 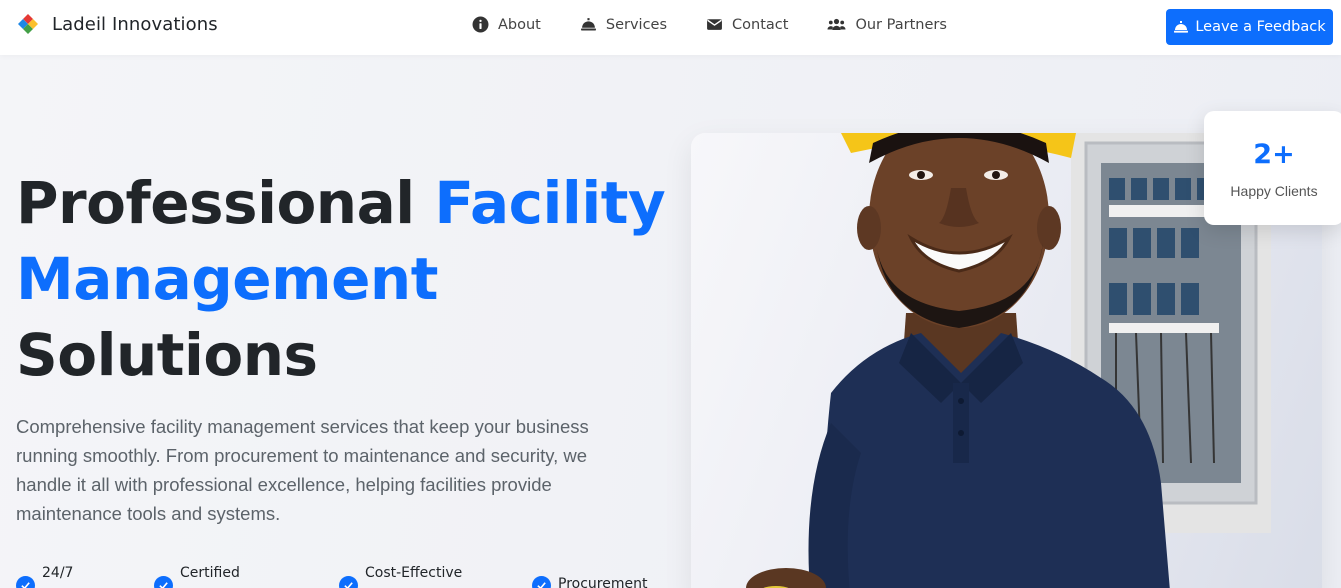 I want to click on feature-label: 24/7, so click(x=58, y=573).